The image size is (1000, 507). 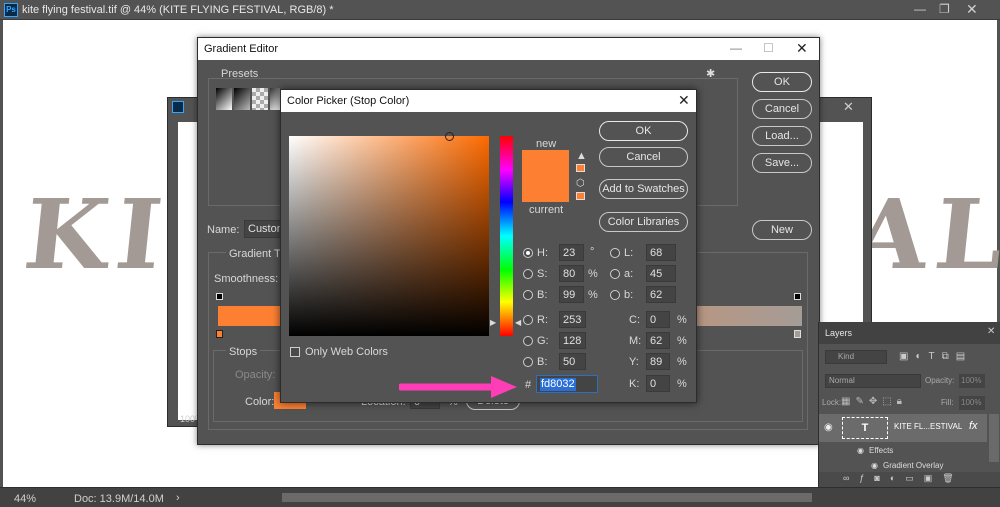 I want to click on new-button: New, so click(x=782, y=230).